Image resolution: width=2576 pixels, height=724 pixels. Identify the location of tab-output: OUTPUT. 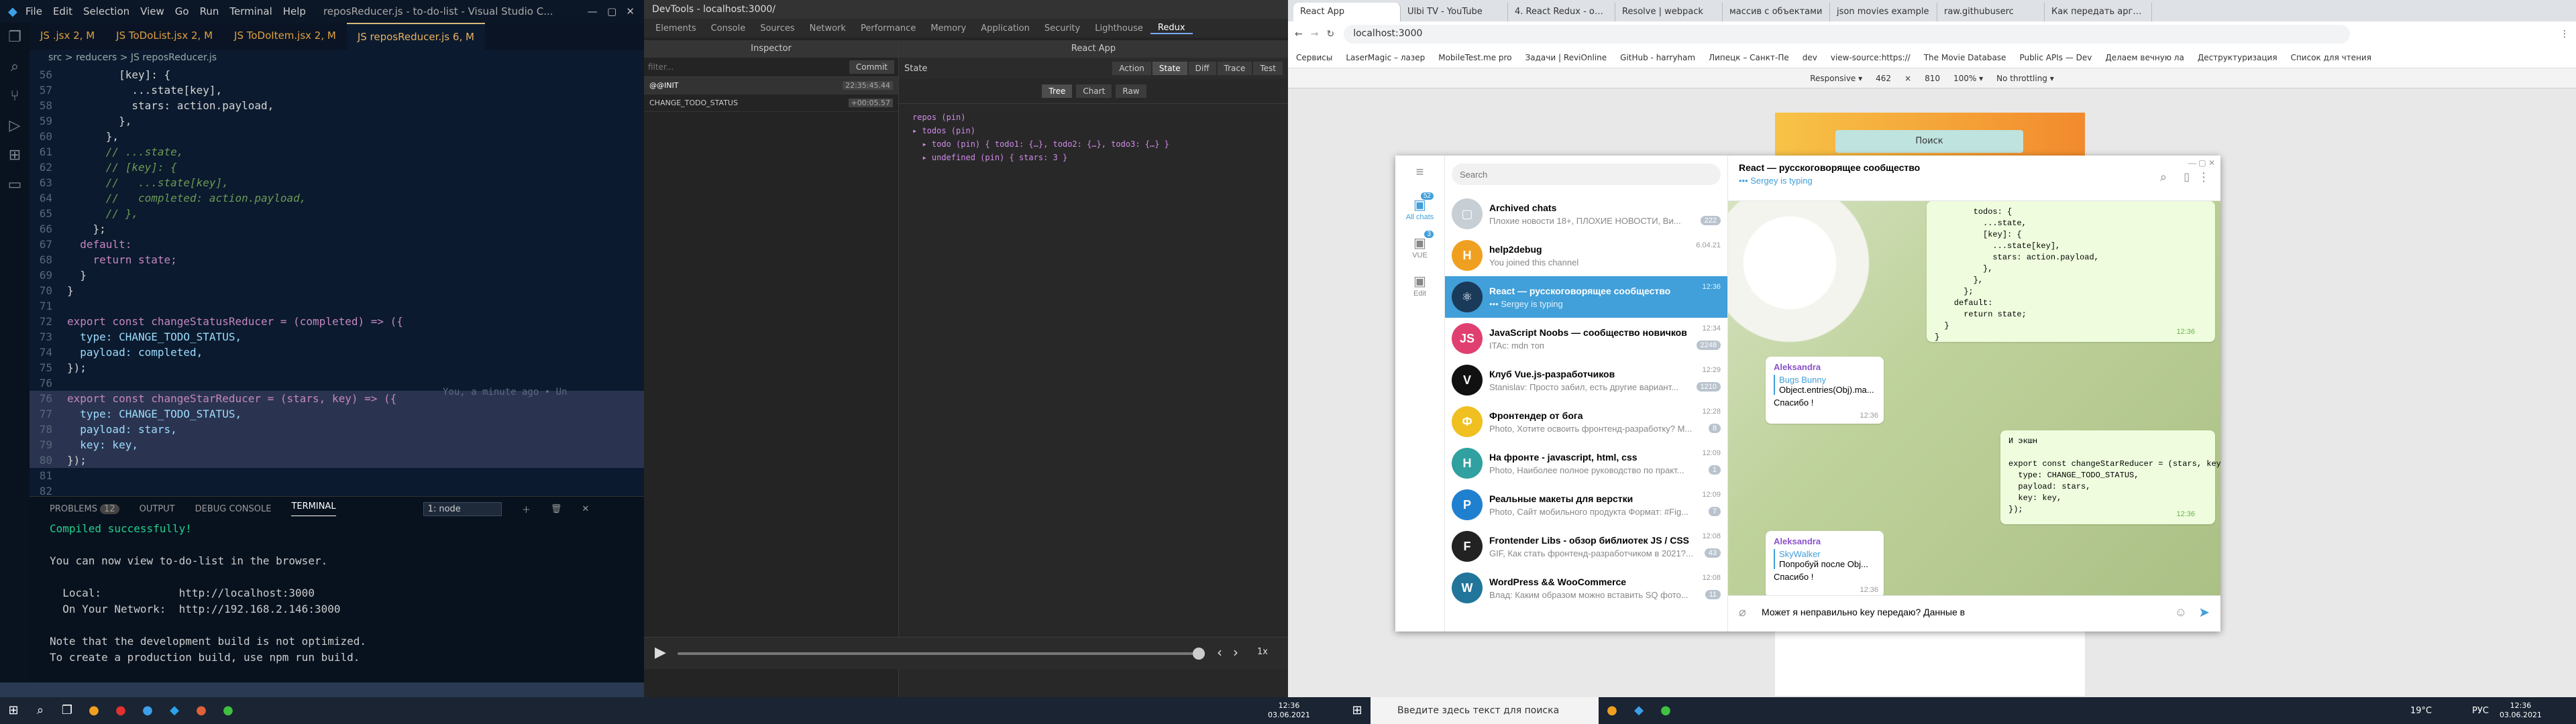
(157, 509).